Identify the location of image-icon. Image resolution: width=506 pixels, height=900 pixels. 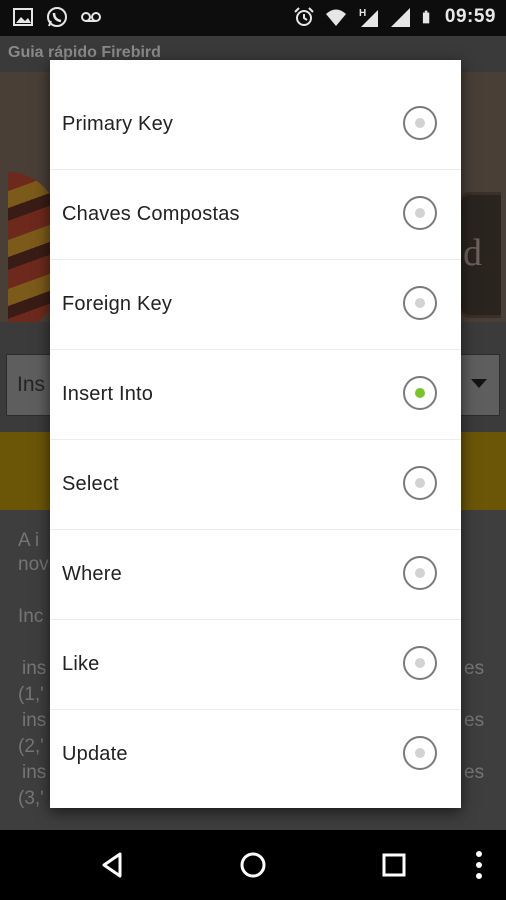
(23, 17).